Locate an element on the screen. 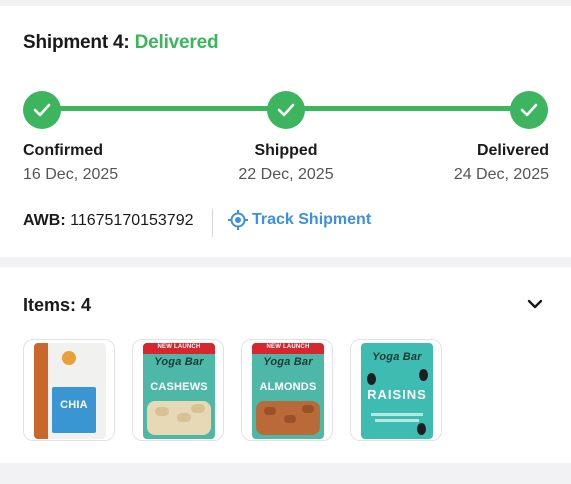  shipment-title: Shipment 4: Delivered is located at coordinates (121, 43).